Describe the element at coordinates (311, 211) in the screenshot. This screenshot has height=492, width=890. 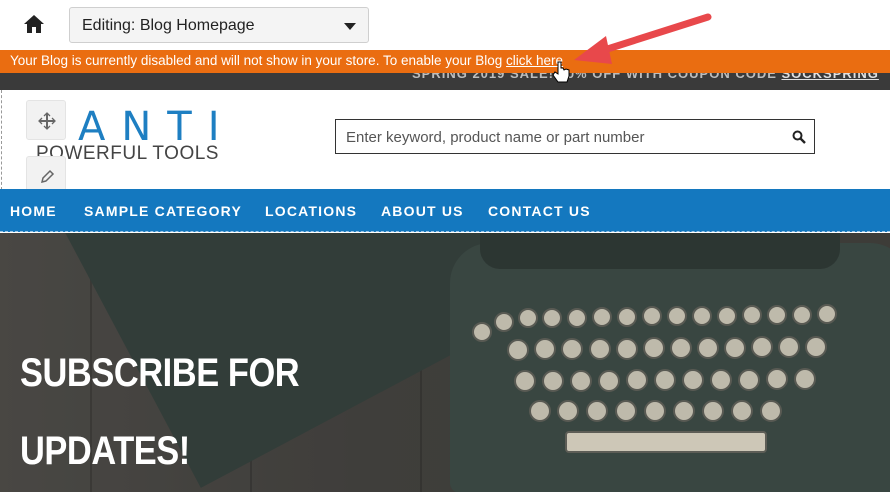
I see `nav-item-locations: LOCATIONS` at that location.